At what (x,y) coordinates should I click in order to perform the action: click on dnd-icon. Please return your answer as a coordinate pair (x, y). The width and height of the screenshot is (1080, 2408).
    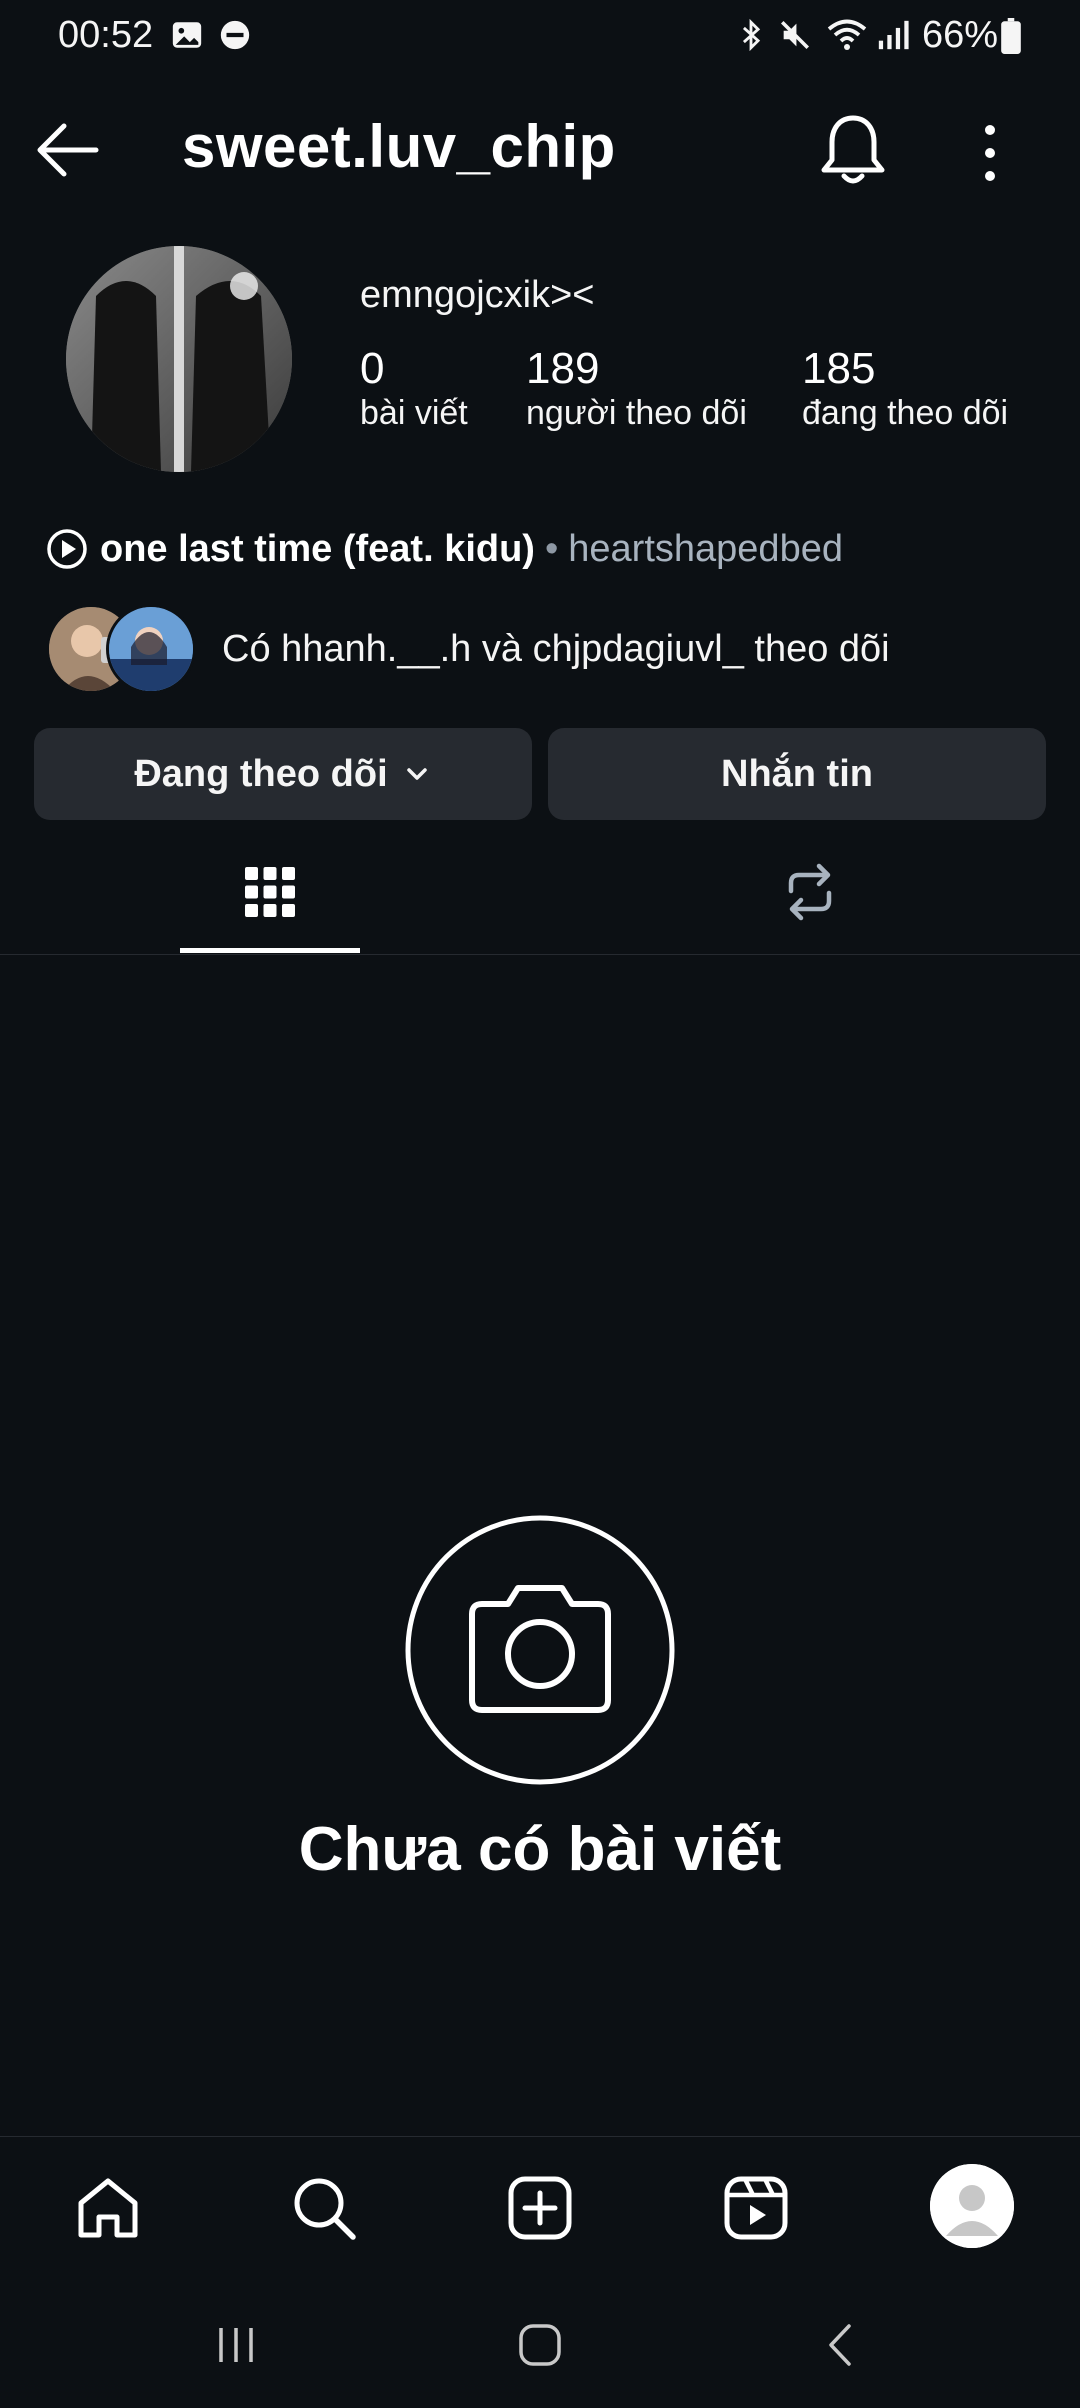
    Looking at the image, I should click on (235, 35).